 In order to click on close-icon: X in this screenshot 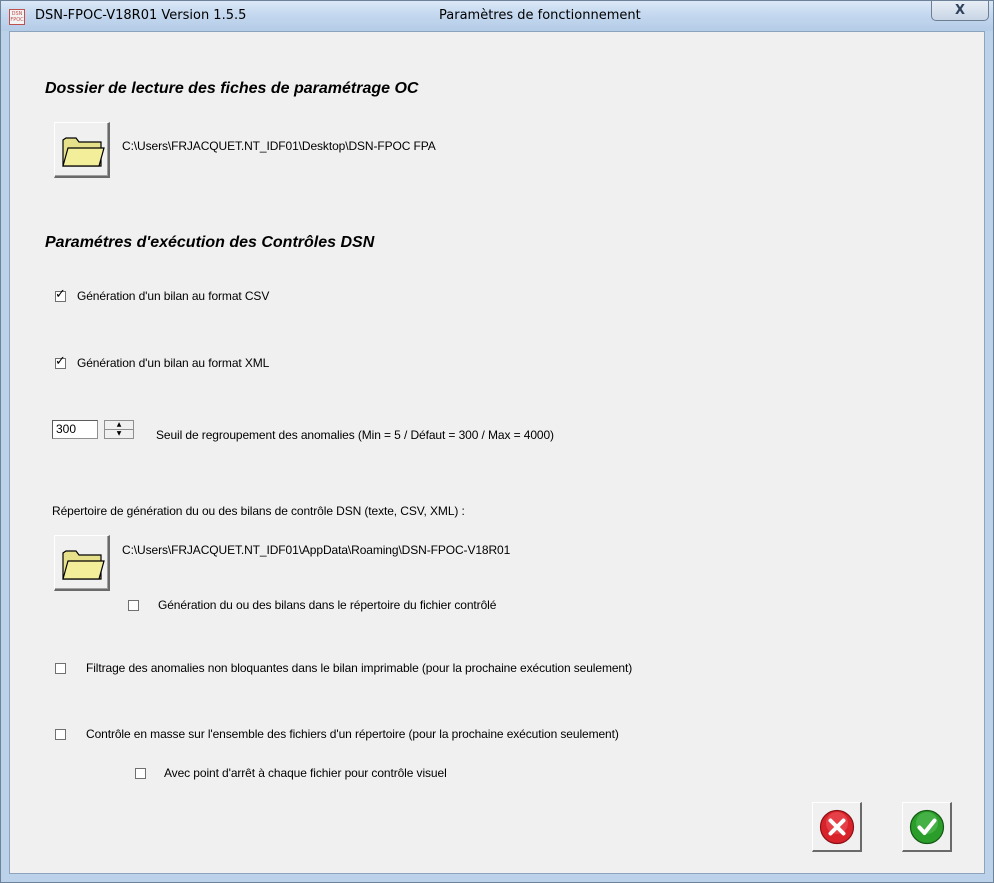, I will do `click(960, 10)`.